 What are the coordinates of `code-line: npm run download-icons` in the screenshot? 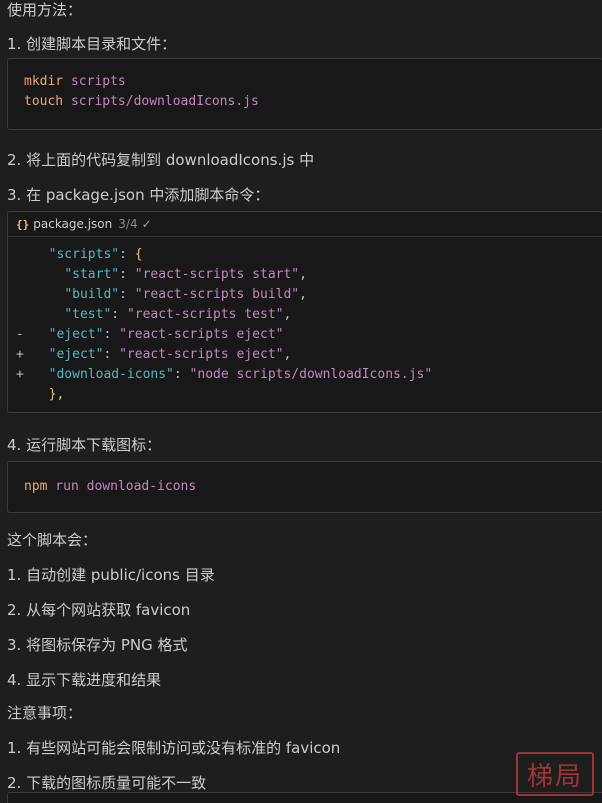 It's located at (305, 487).